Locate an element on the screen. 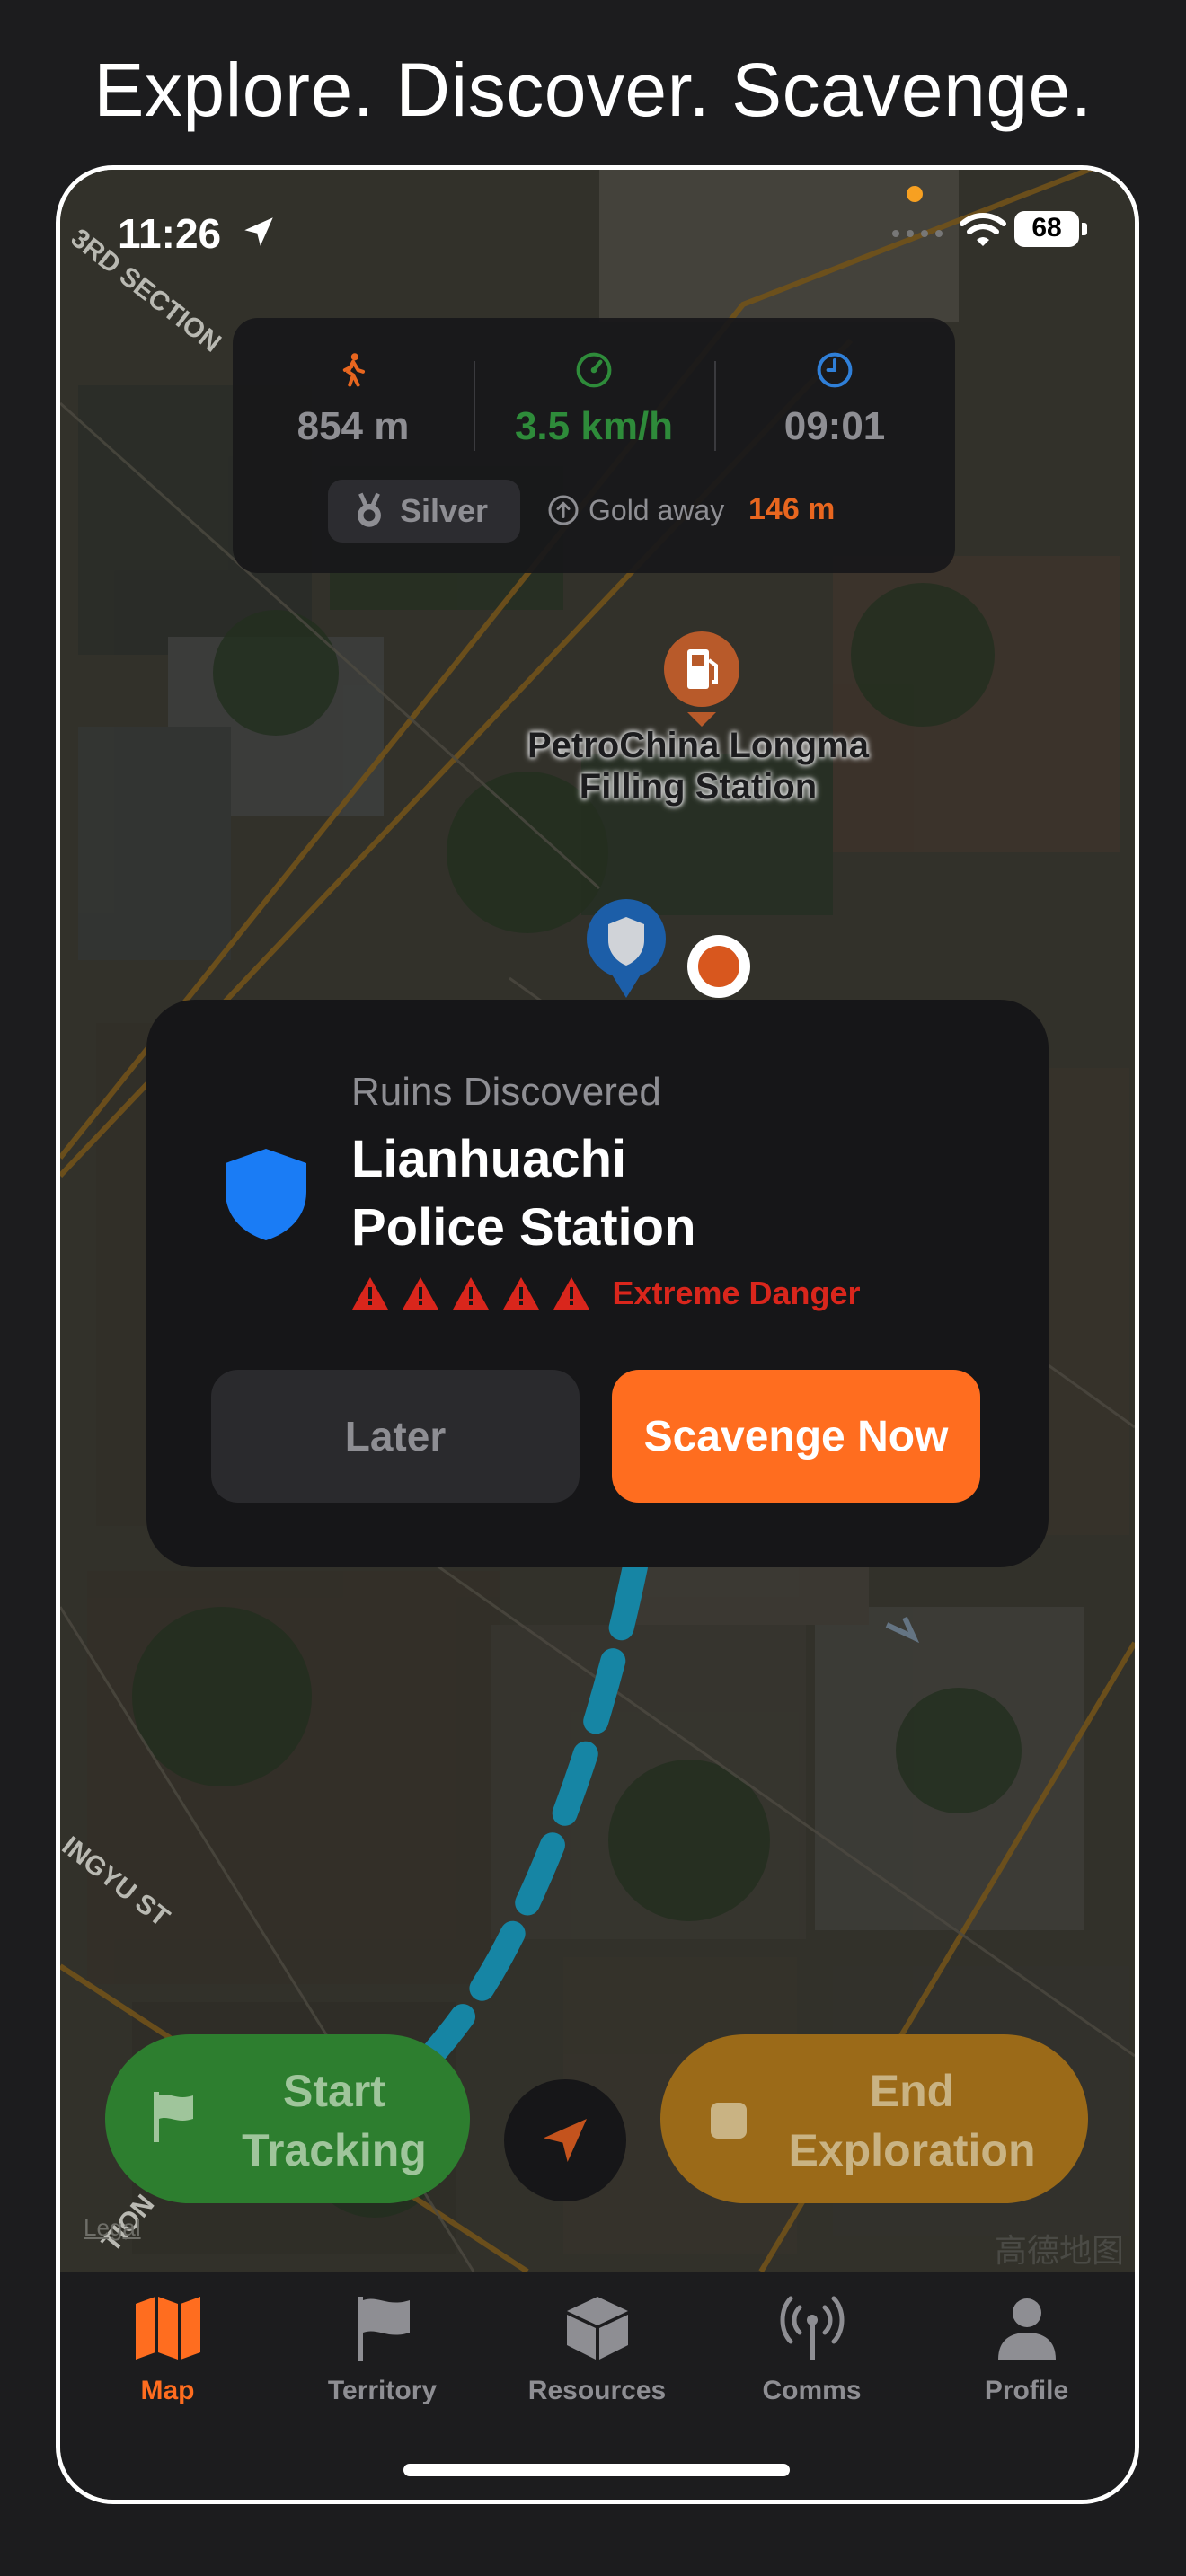 The width and height of the screenshot is (1186, 2576). battery-icon: 68 is located at coordinates (1051, 230).